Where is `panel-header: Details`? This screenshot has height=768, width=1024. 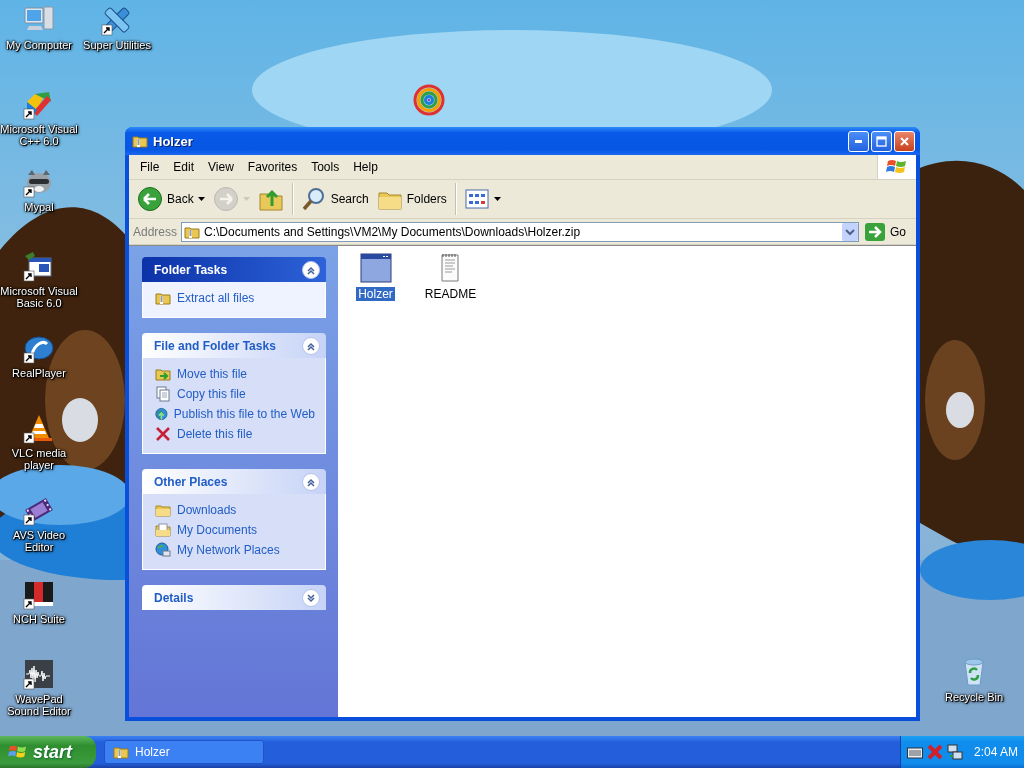
panel-header: Details is located at coordinates (234, 597).